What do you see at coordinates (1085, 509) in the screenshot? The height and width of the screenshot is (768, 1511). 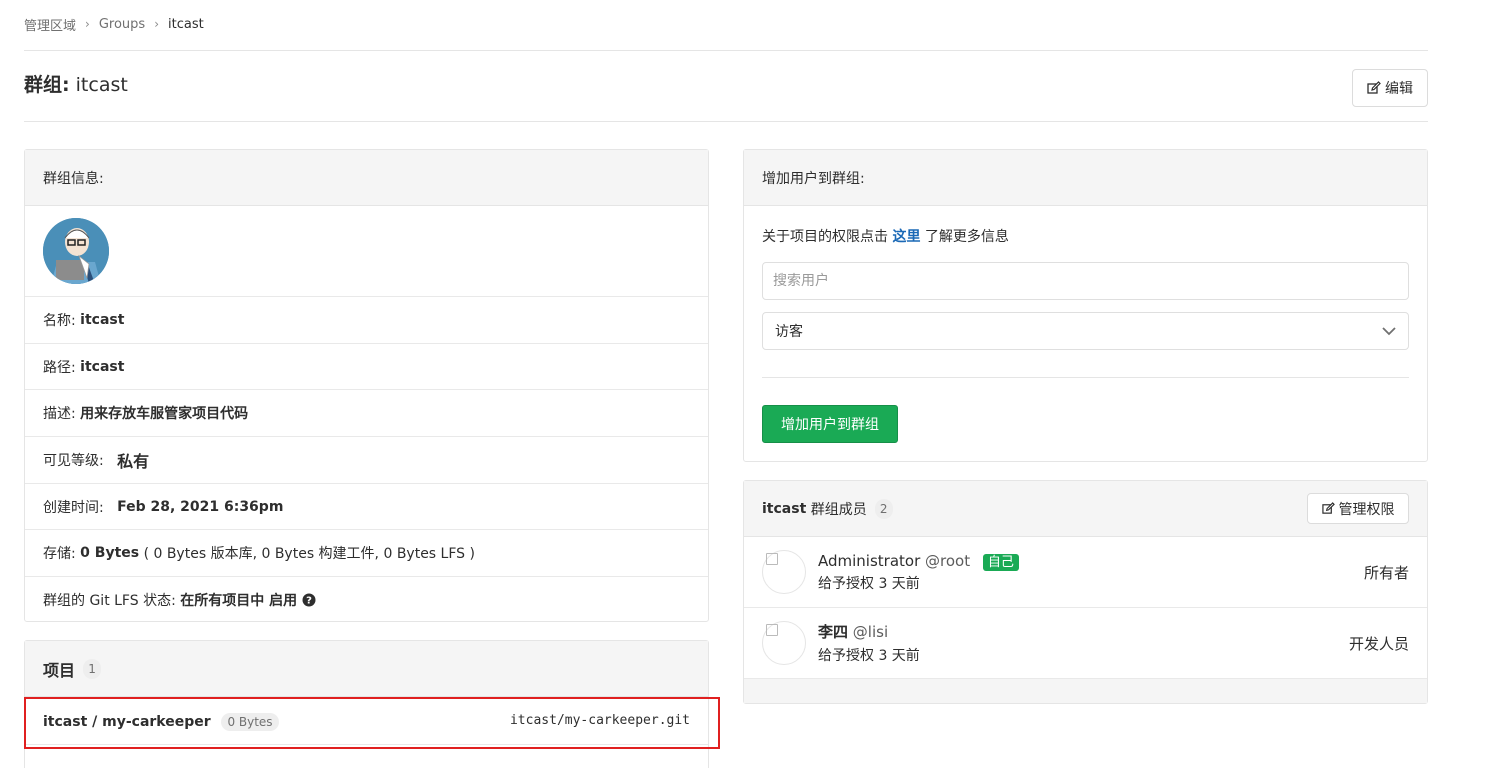 I see `members-heading: itcast 群组成员 2 管理权限` at bounding box center [1085, 509].